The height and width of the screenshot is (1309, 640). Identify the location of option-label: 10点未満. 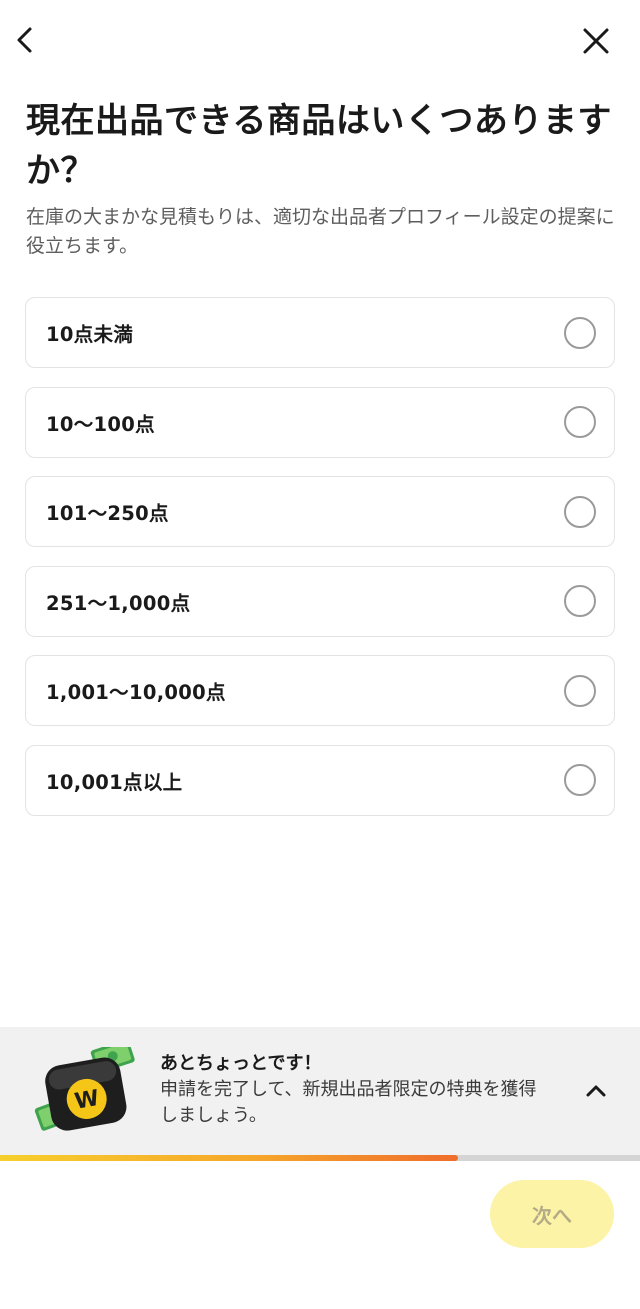
(90, 334).